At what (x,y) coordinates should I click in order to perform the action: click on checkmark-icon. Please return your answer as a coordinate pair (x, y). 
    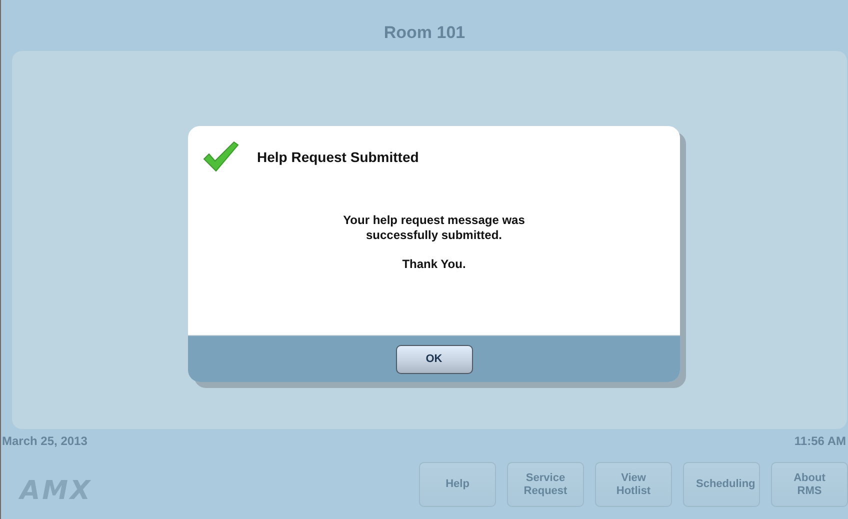
    Looking at the image, I should click on (221, 157).